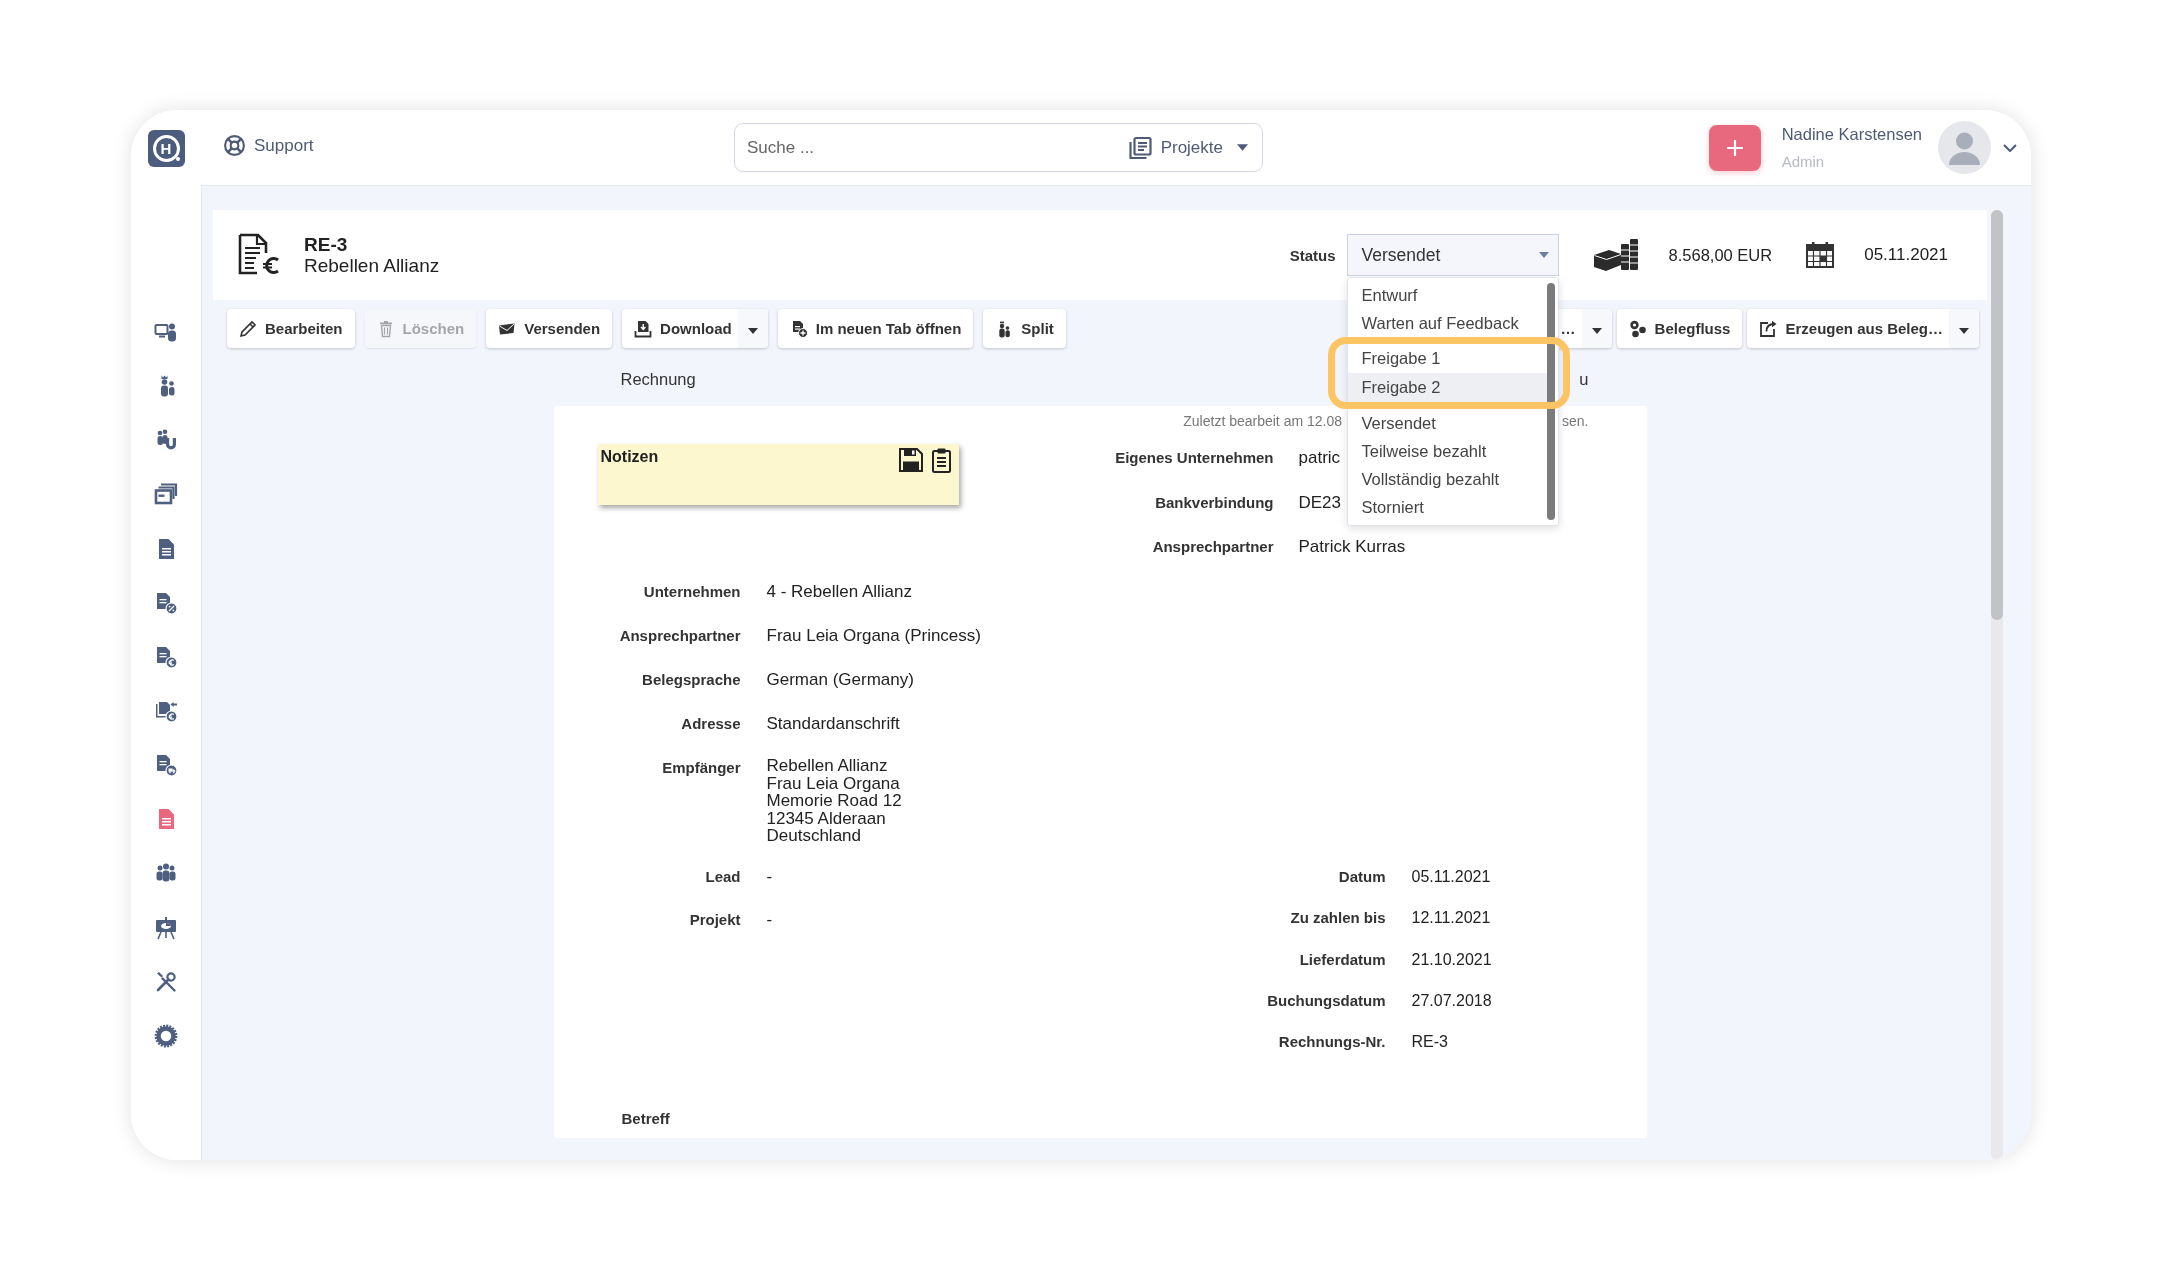  Describe the element at coordinates (166, 602) in the screenshot. I see `document-percent-icon` at that location.